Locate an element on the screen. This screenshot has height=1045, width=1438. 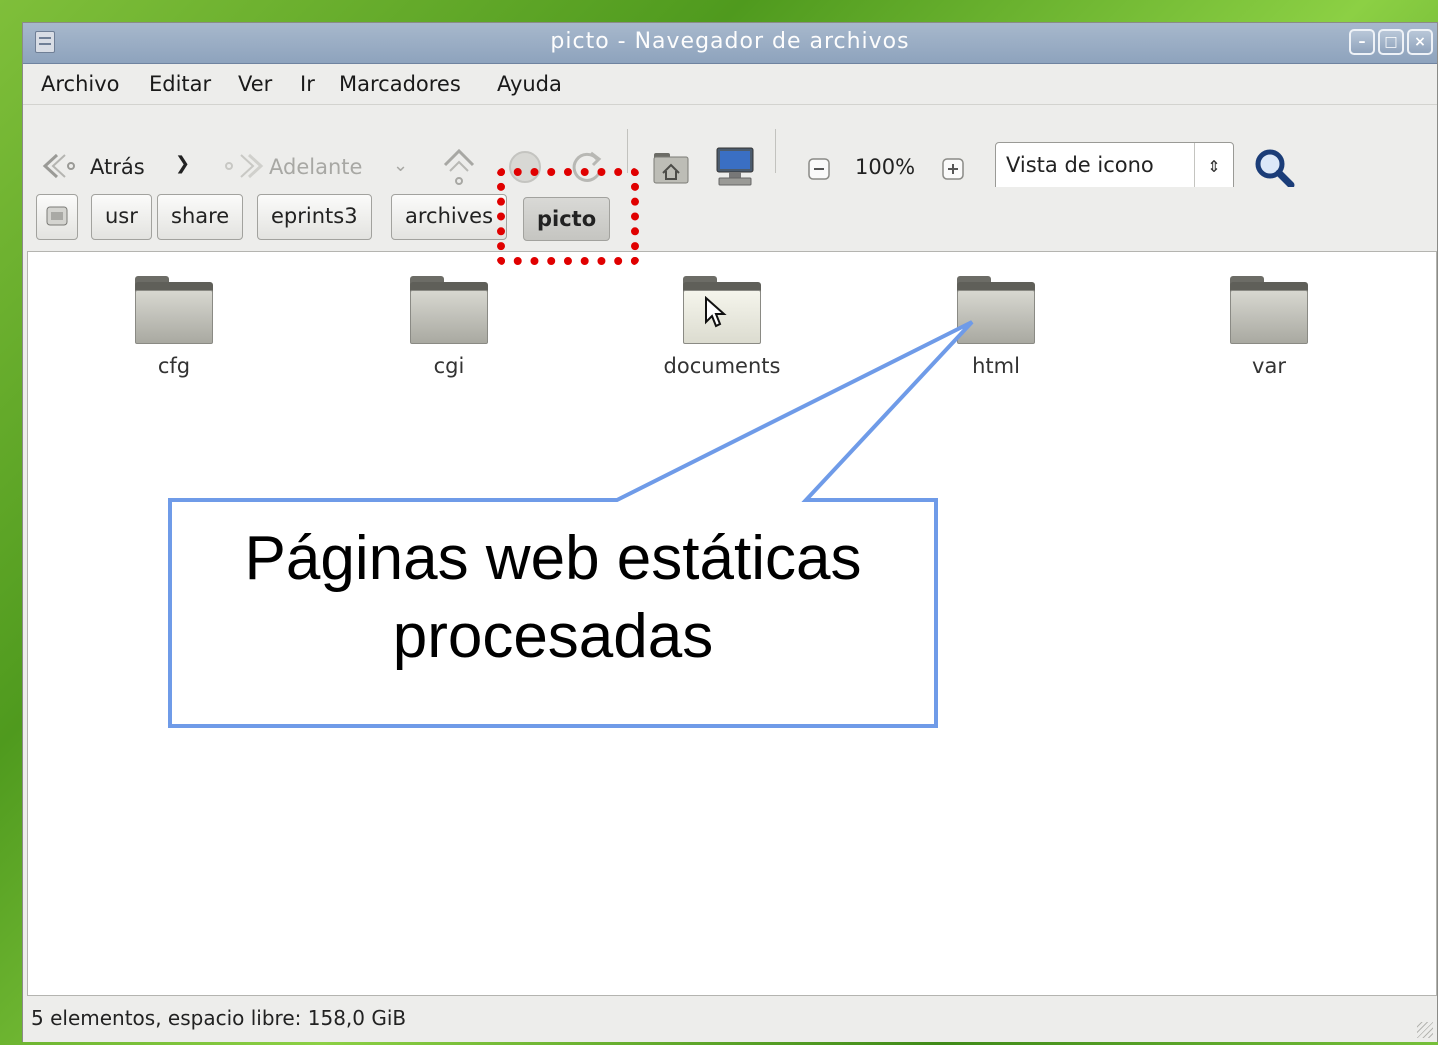
callout-text: Páginas web estáticas procesadas is located at coordinates (553, 598).